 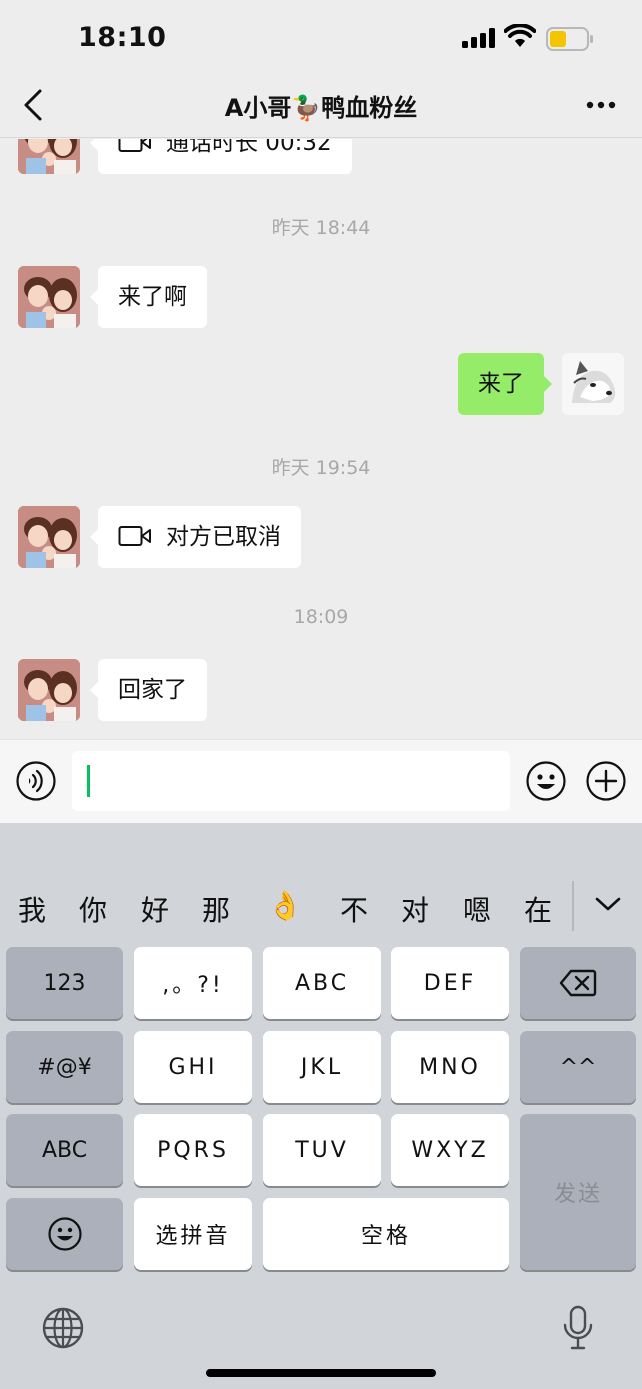 What do you see at coordinates (32, 909) in the screenshot?
I see `candidate-word: 我` at bounding box center [32, 909].